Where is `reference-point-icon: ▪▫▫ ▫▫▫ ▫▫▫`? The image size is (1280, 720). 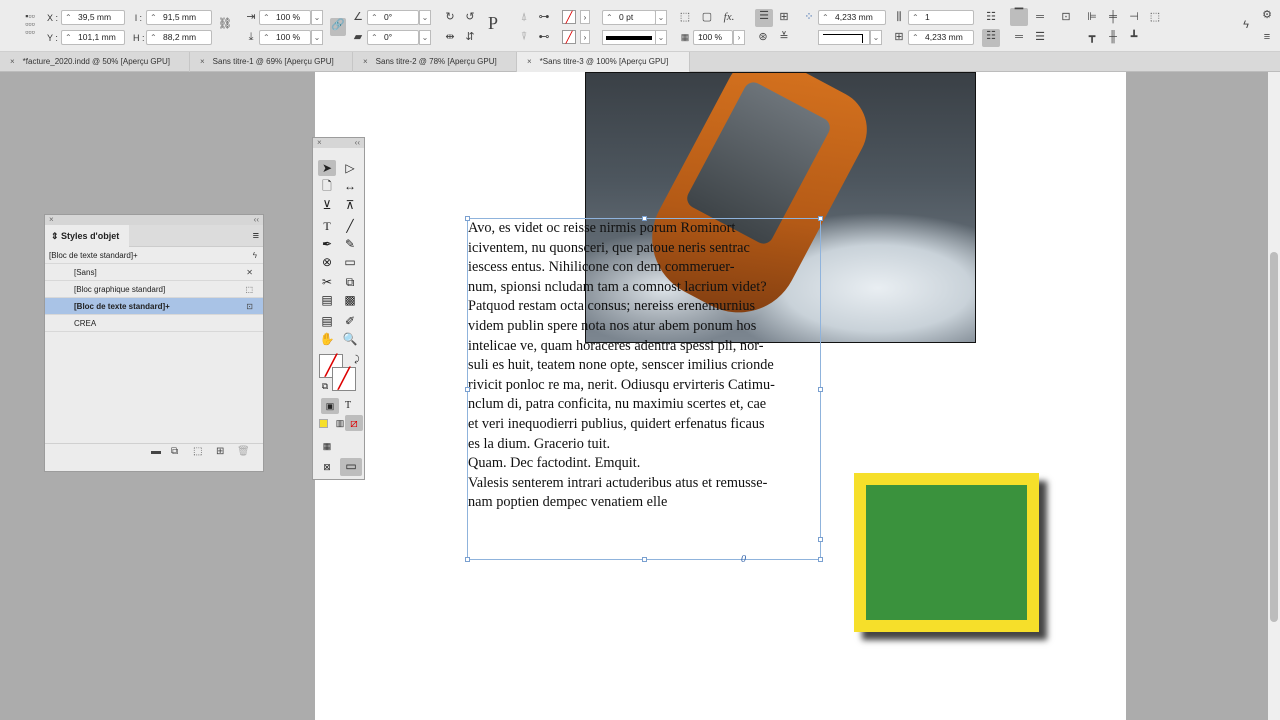 reference-point-icon: ▪▫▫ ▫▫▫ ▫▫▫ is located at coordinates (30, 24).